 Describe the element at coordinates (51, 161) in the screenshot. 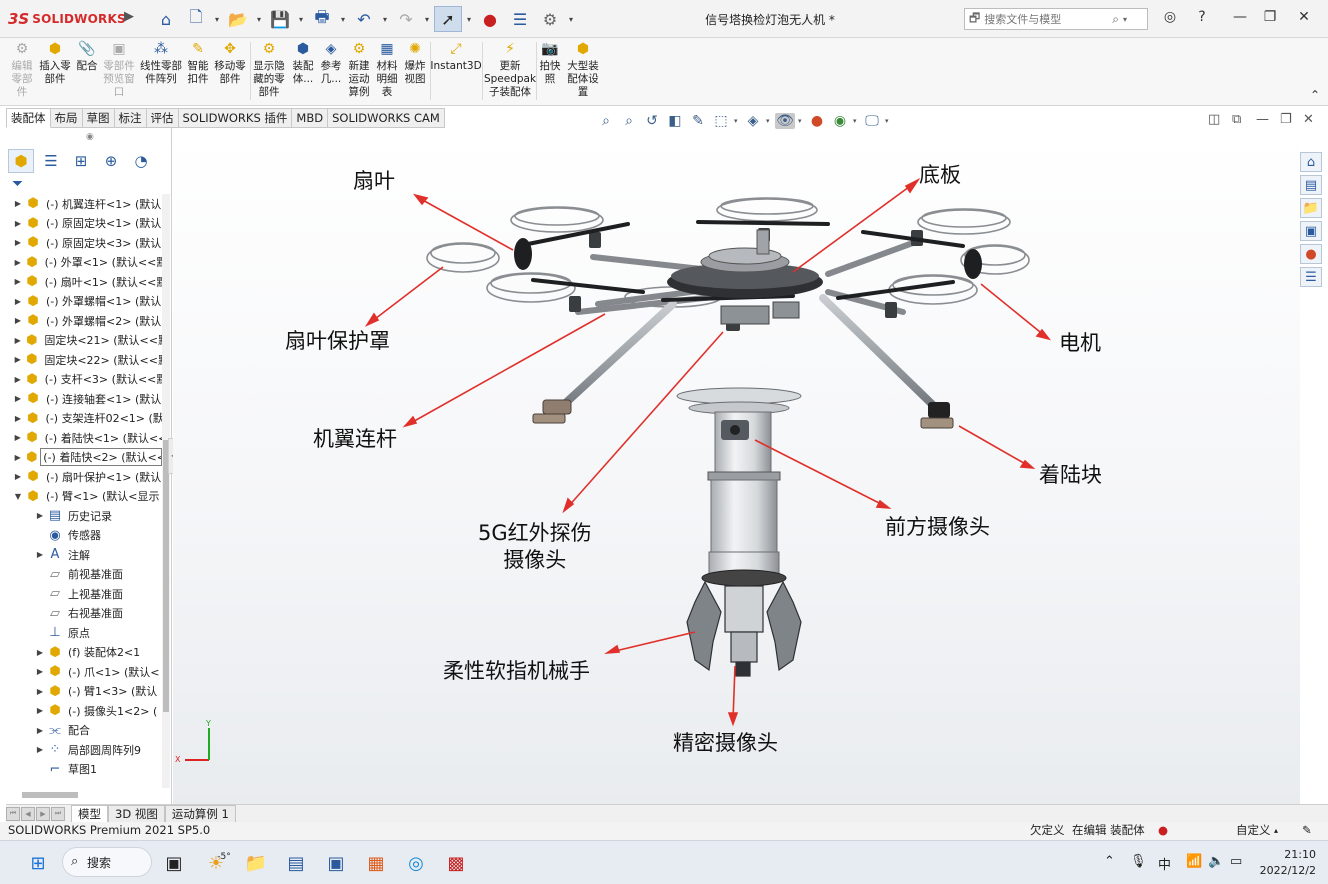

I see `property-manager-tab-icon: ☰` at that location.